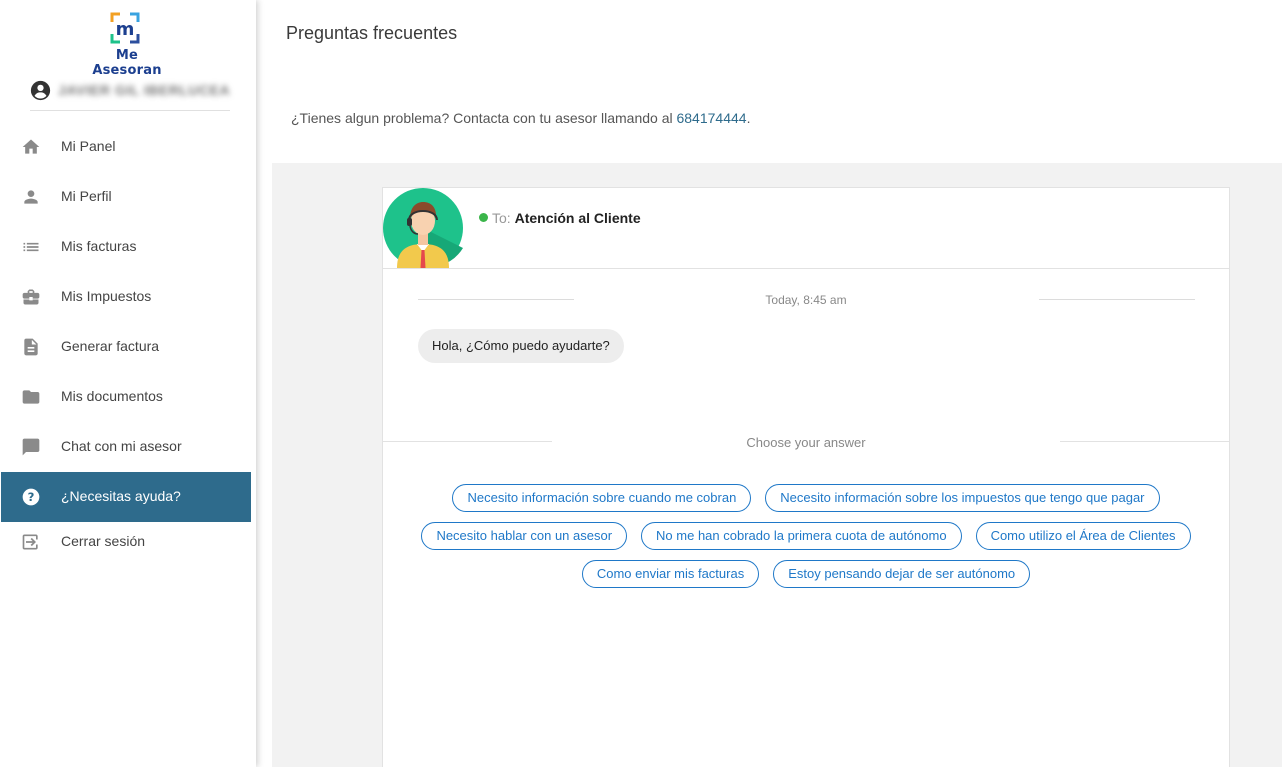  What do you see at coordinates (31, 297) in the screenshot?
I see `briefcase-icon` at bounding box center [31, 297].